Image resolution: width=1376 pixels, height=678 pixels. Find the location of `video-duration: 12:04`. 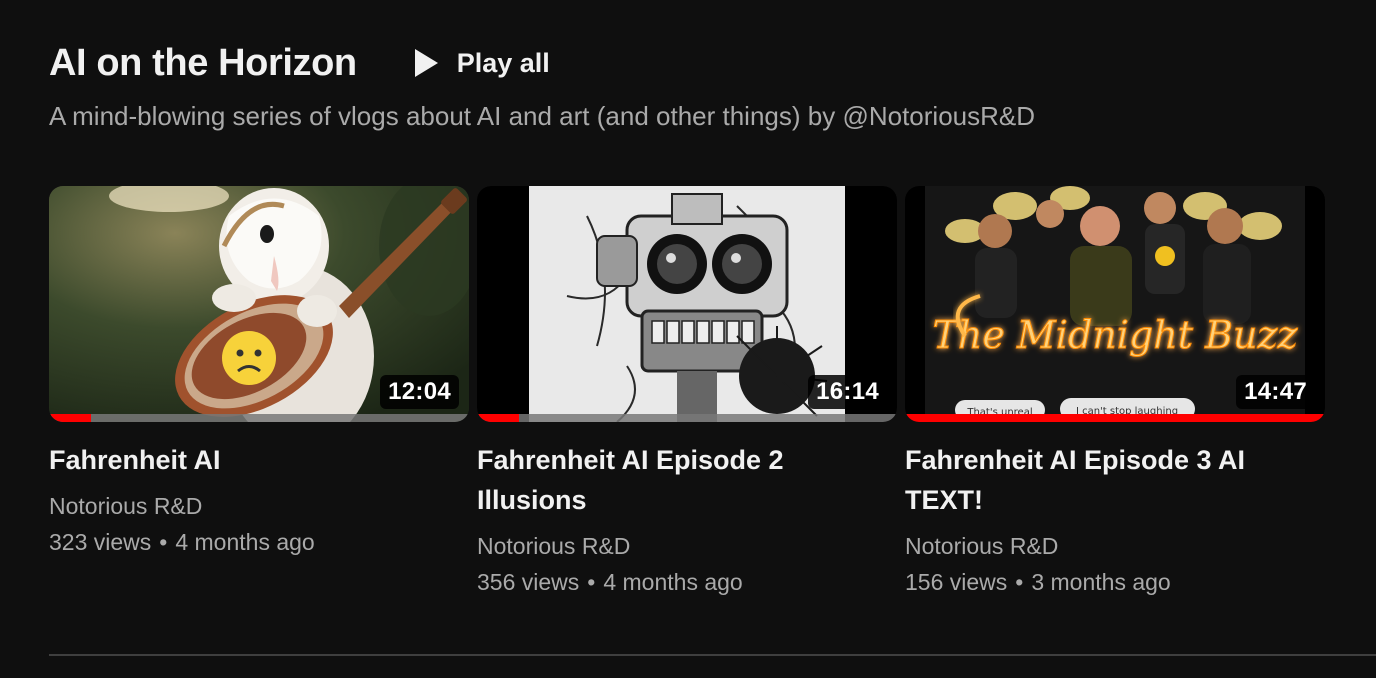

video-duration: 12:04 is located at coordinates (419, 392).